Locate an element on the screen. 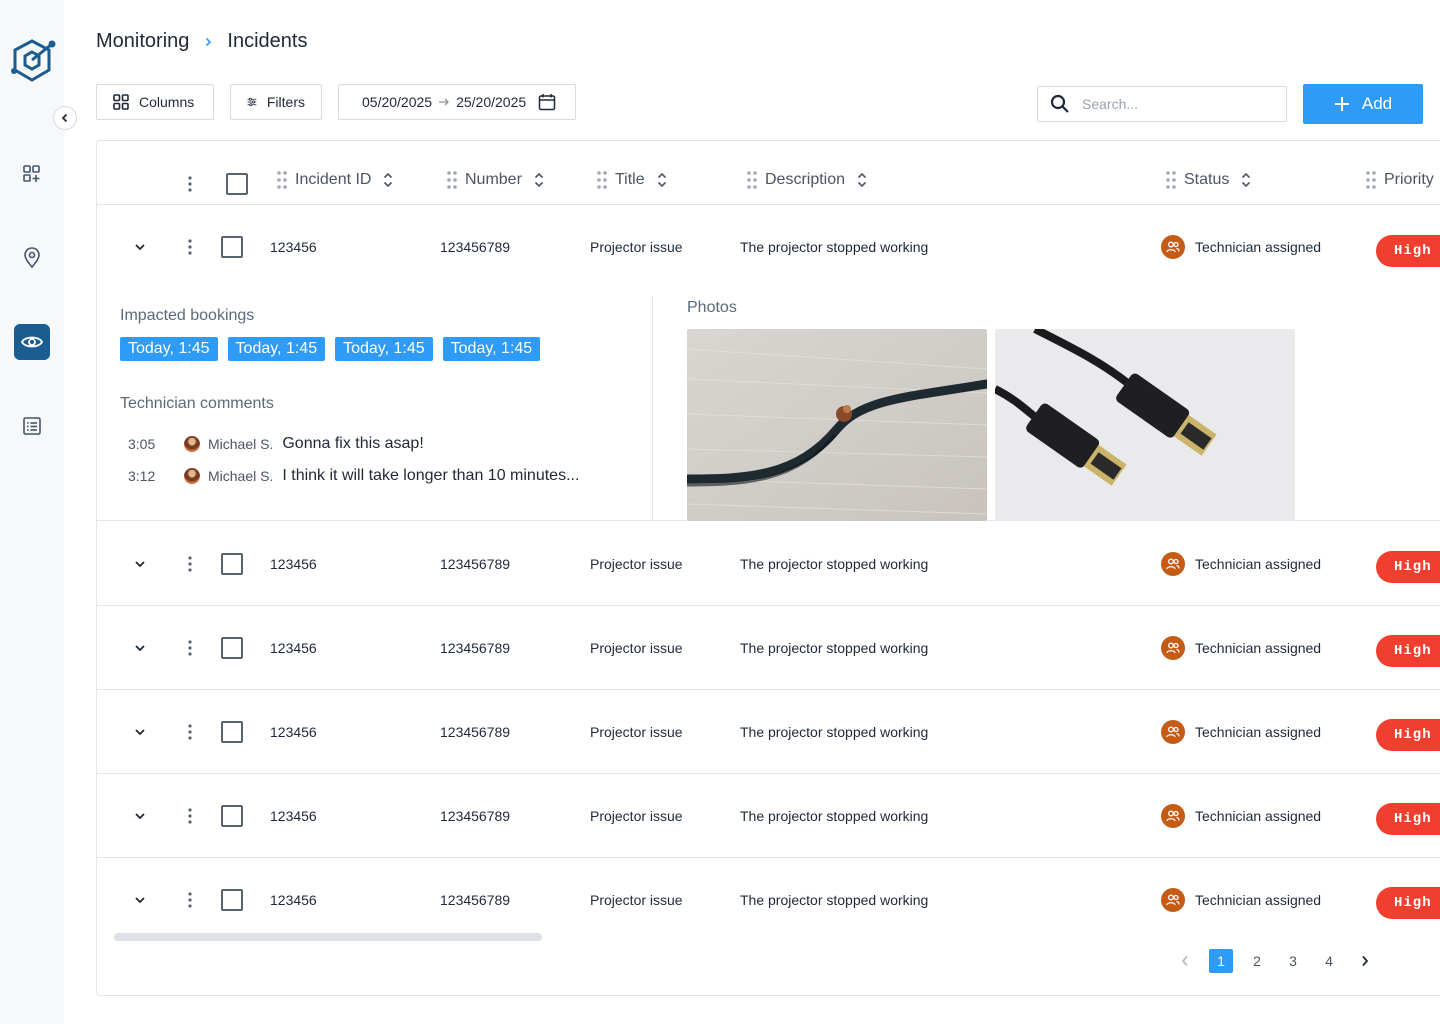 The height and width of the screenshot is (1024, 1440). filters-button: Filters is located at coordinates (276, 102).